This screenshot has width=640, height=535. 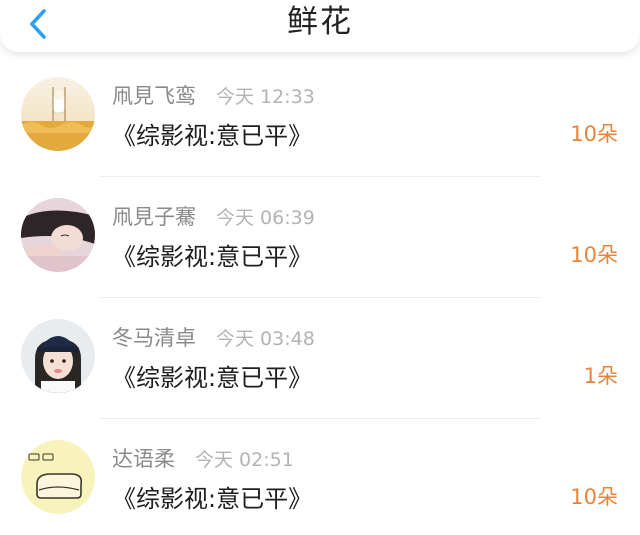 What do you see at coordinates (154, 95) in the screenshot?
I see `user-name: 凧見飞鸾` at bounding box center [154, 95].